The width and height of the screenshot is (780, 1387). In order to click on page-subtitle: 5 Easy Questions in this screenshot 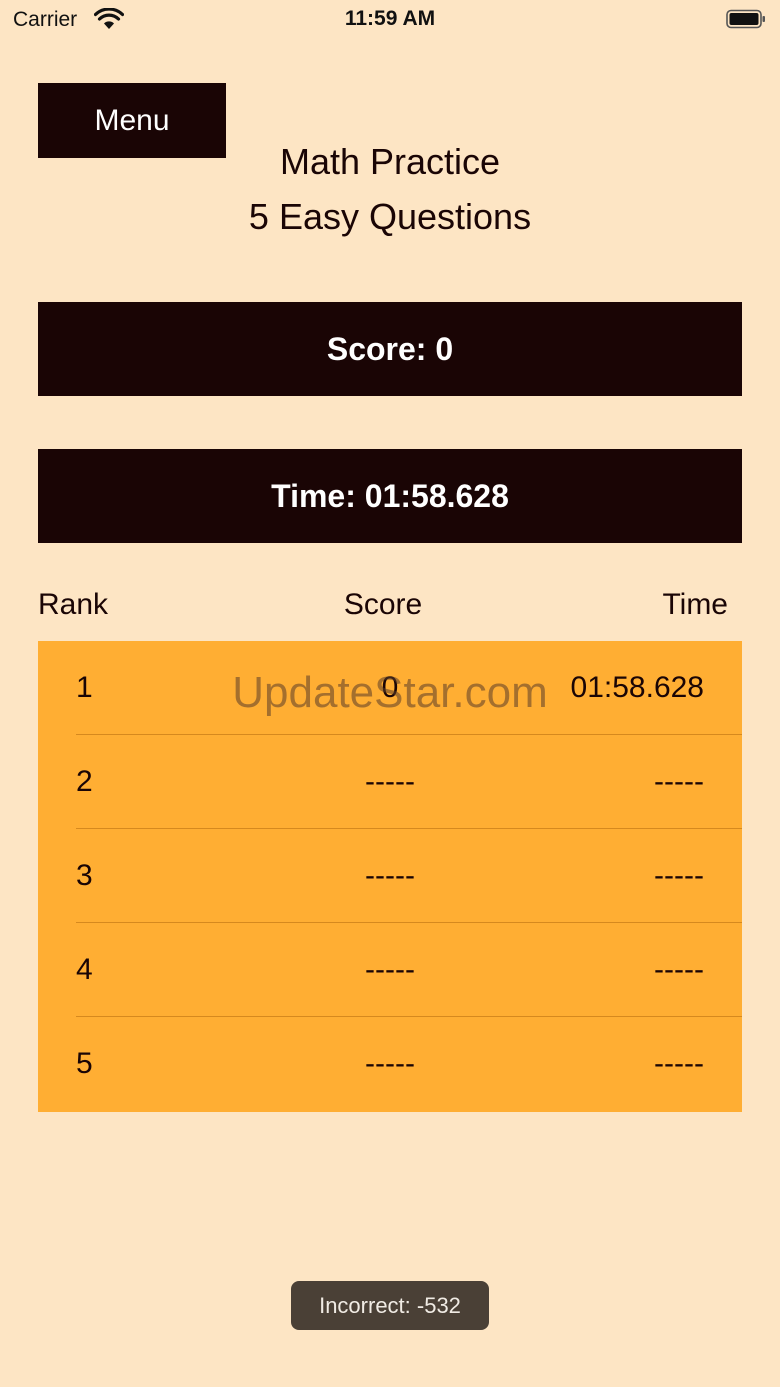, I will do `click(390, 216)`.